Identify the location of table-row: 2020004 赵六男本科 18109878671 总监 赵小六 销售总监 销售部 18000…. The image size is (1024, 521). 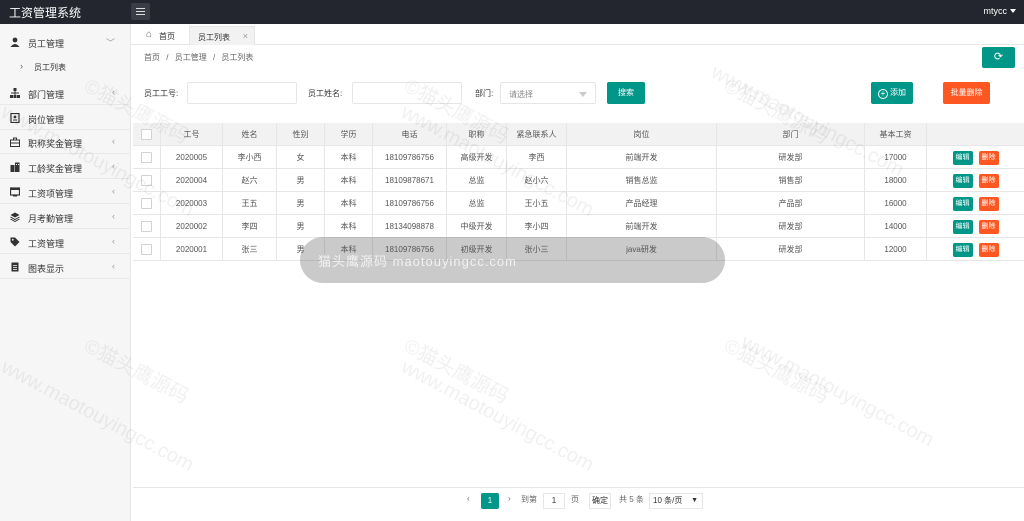
(578, 180).